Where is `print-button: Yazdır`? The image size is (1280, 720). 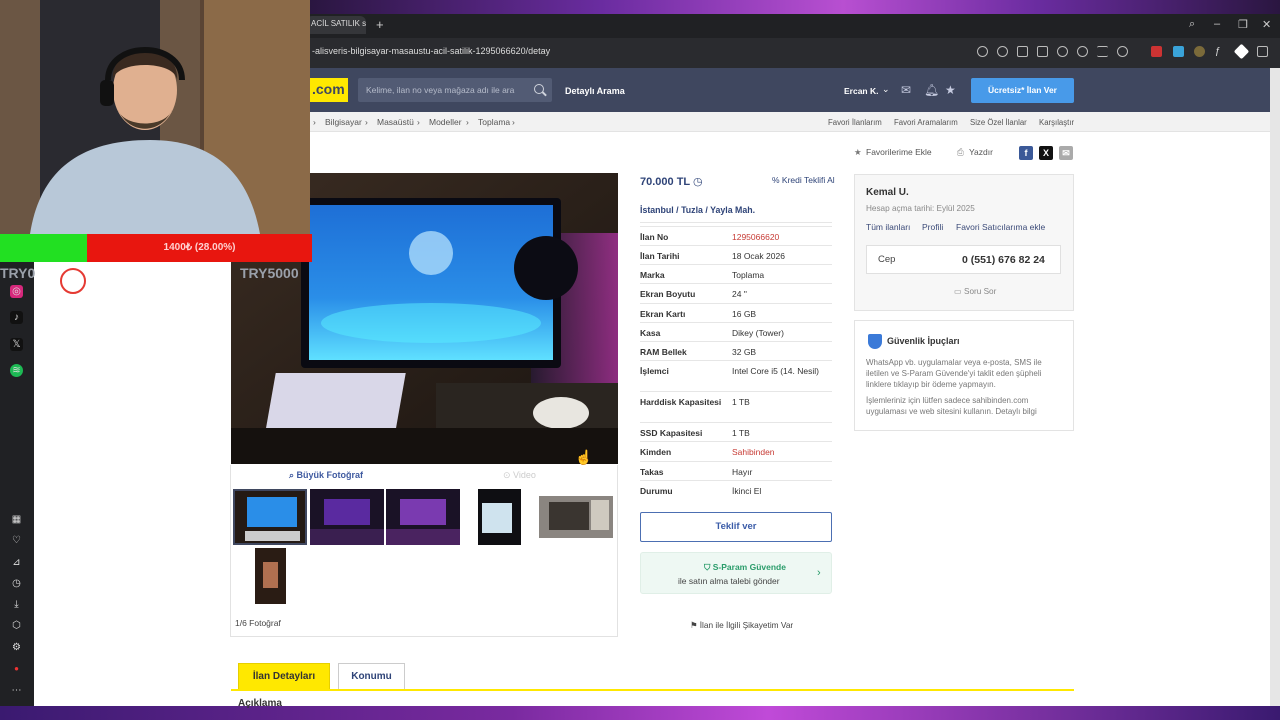 print-button: Yazdır is located at coordinates (981, 152).